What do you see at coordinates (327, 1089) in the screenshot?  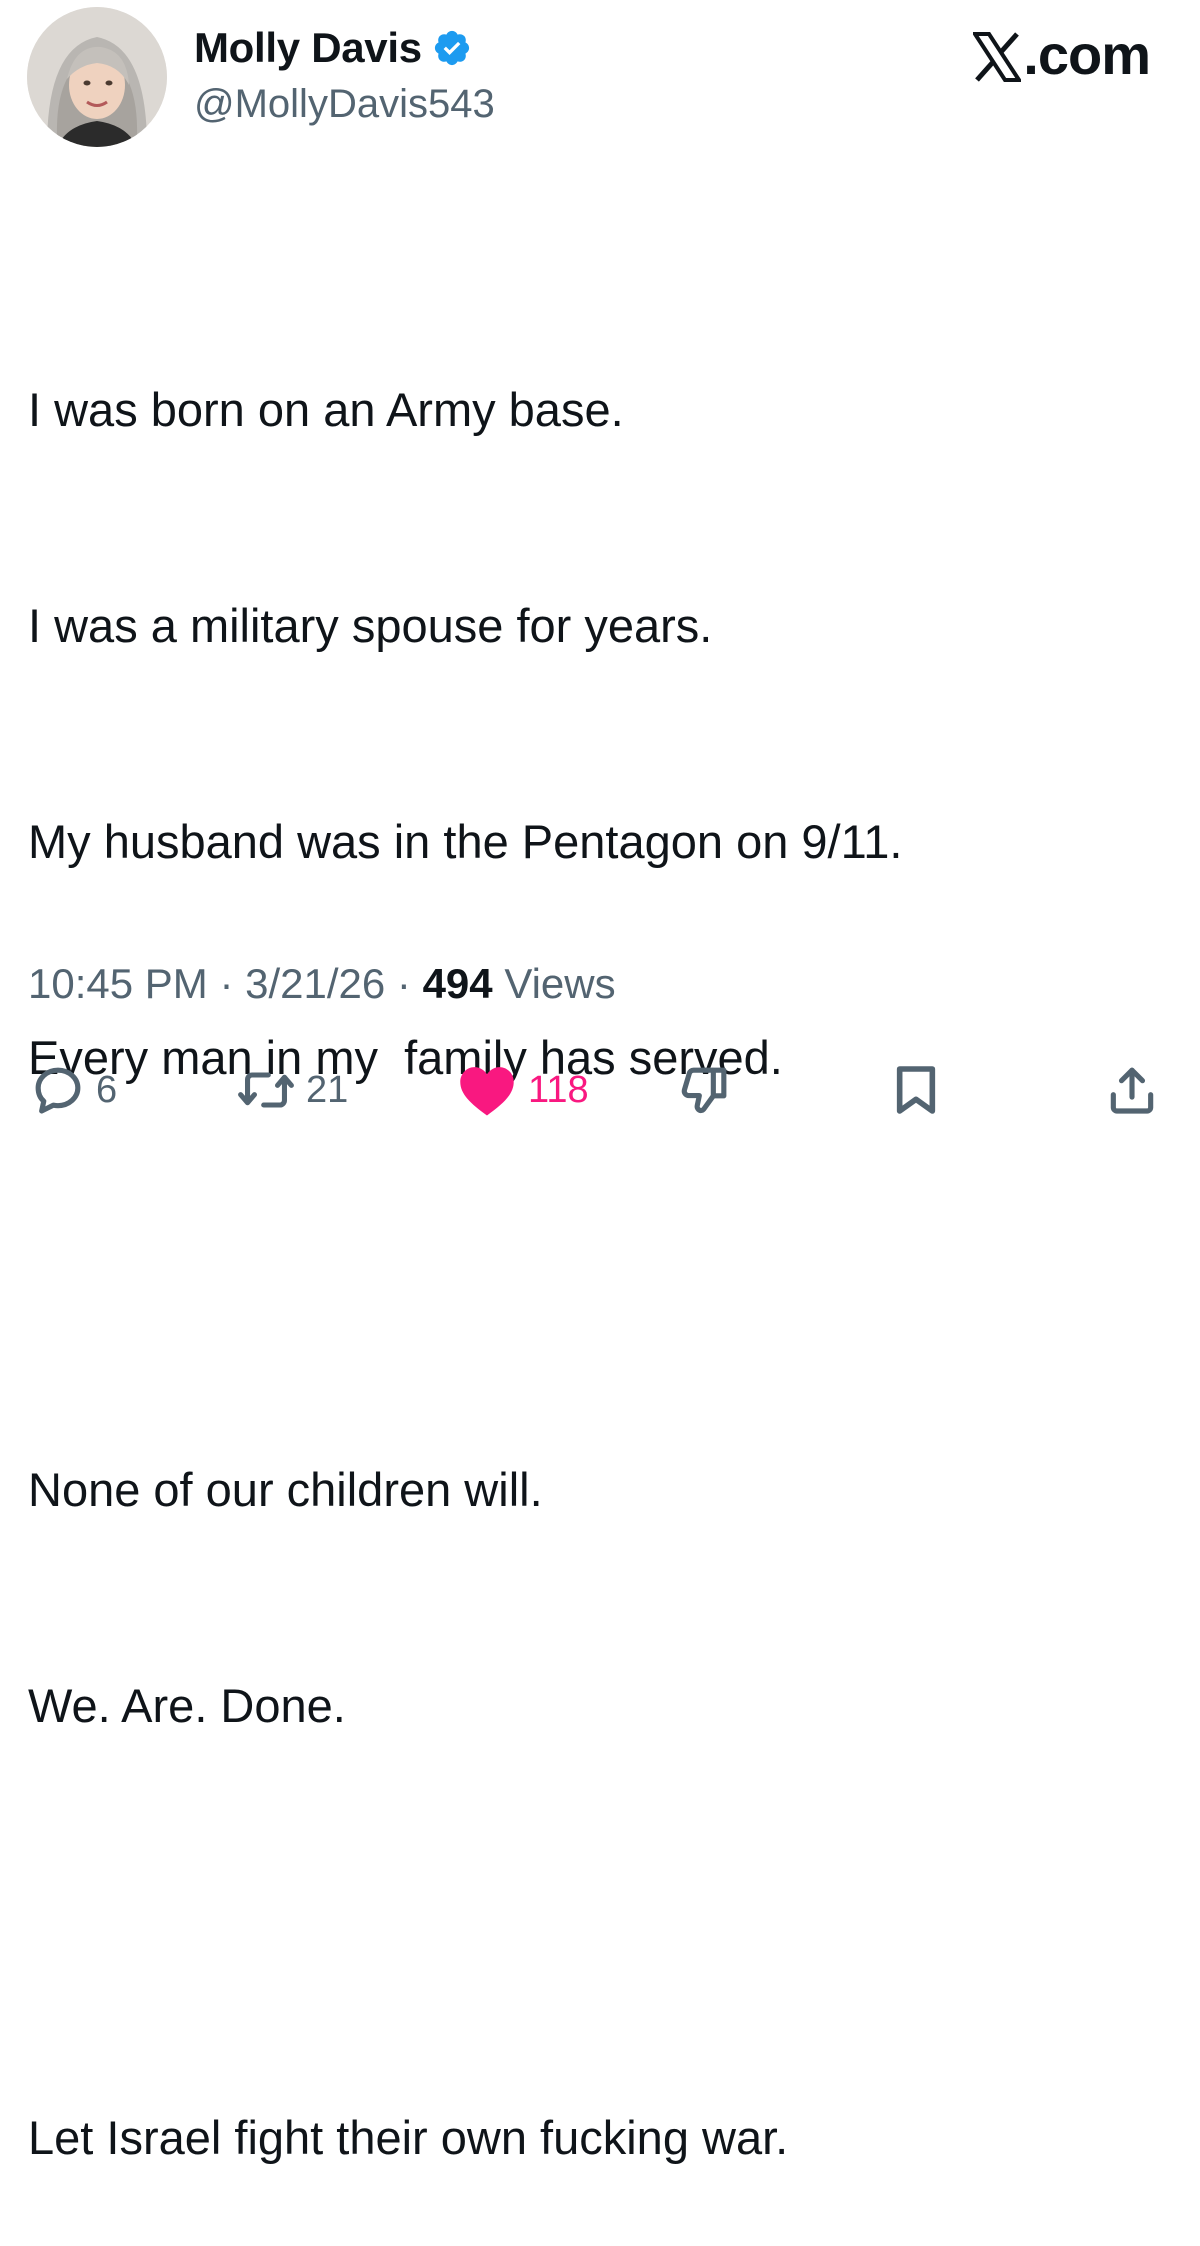 I see `repost-count: 21` at bounding box center [327, 1089].